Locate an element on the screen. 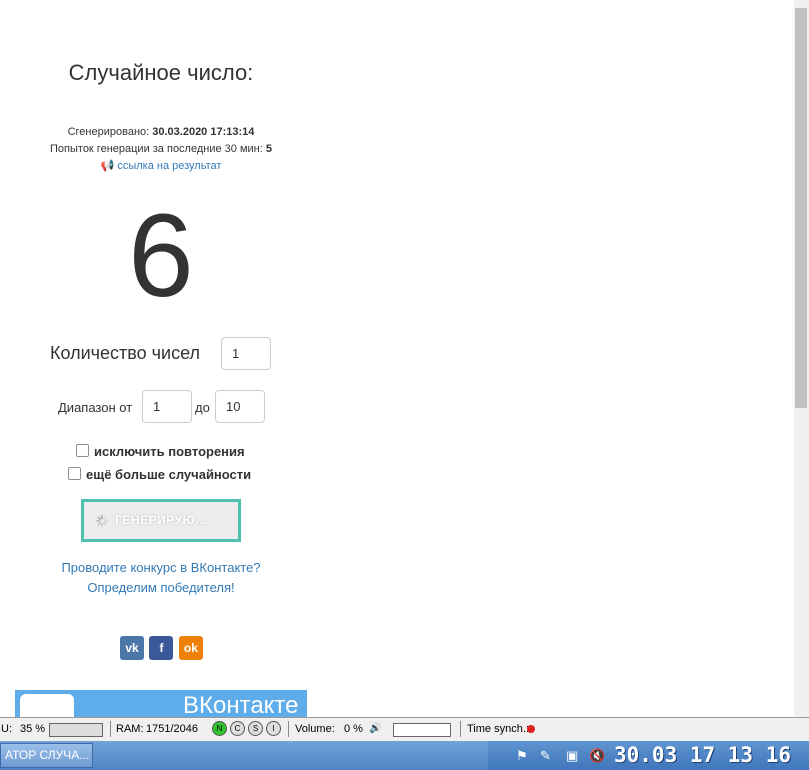 The width and height of the screenshot is (809, 770). speaker-icon: 🔊 is located at coordinates (375, 728).